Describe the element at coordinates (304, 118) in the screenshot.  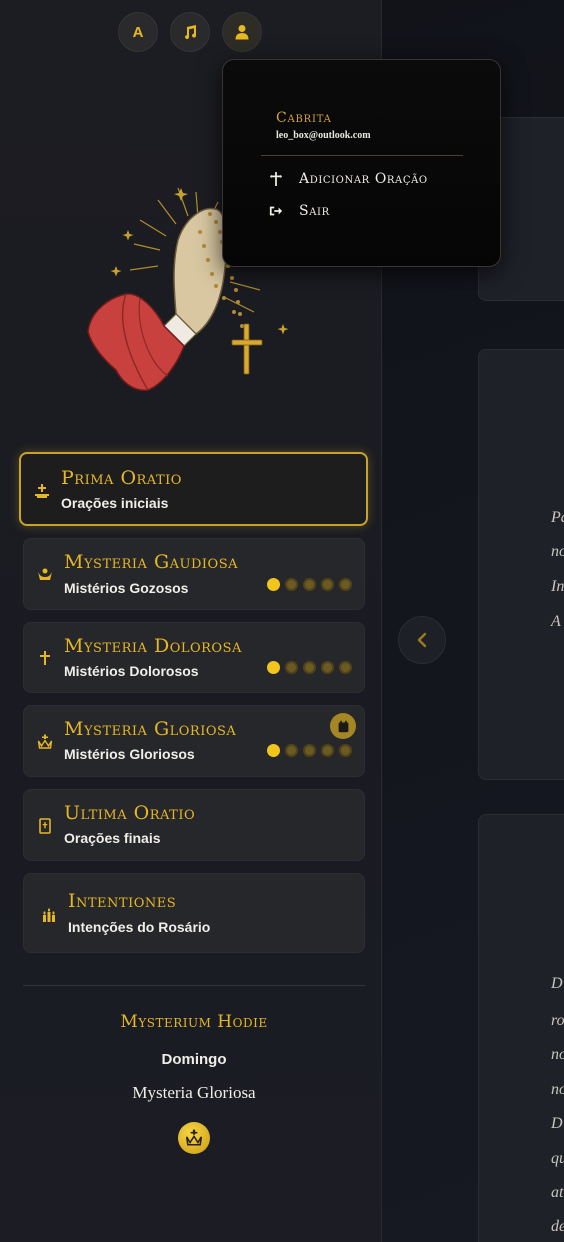
I see `user-name: Cabrita` at that location.